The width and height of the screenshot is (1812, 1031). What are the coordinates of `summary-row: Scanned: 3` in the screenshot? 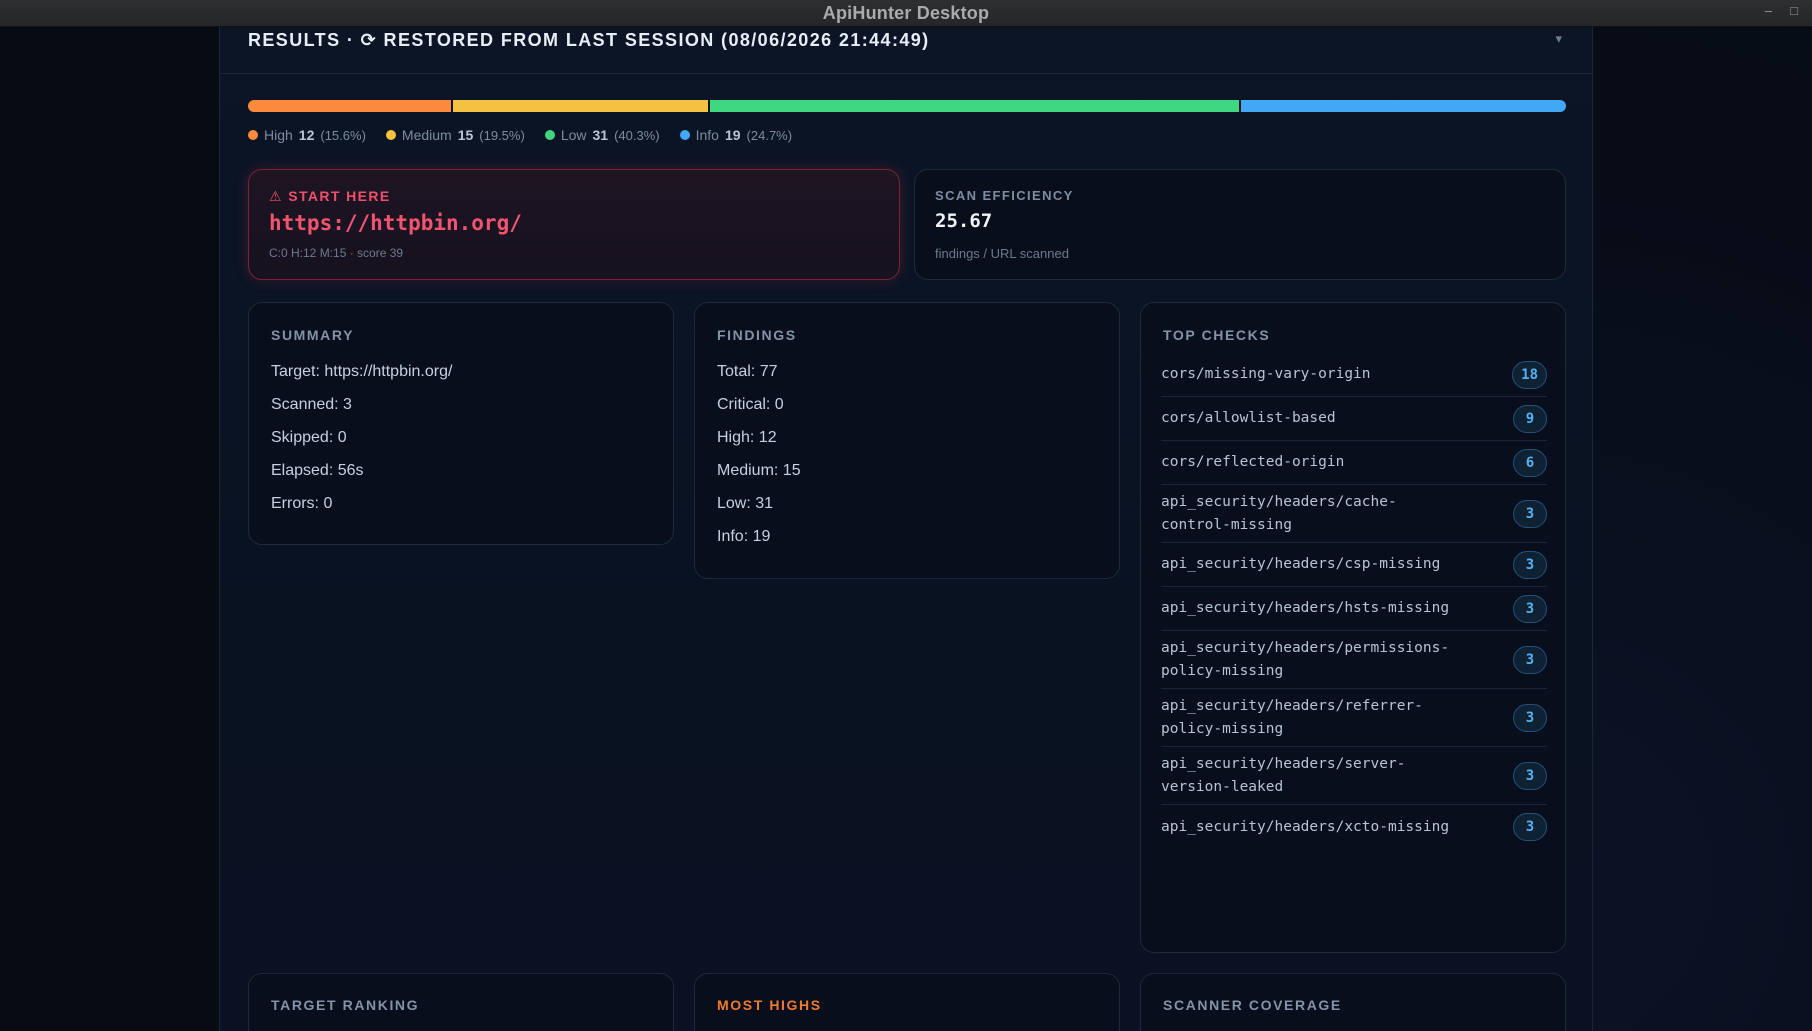 It's located at (311, 404).